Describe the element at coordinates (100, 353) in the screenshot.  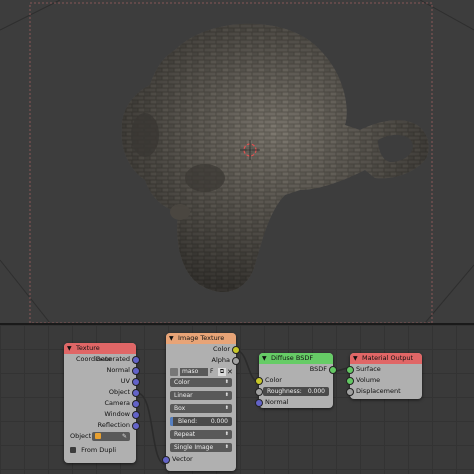
I see `node-header: ▼ Texture Coordinate` at that location.